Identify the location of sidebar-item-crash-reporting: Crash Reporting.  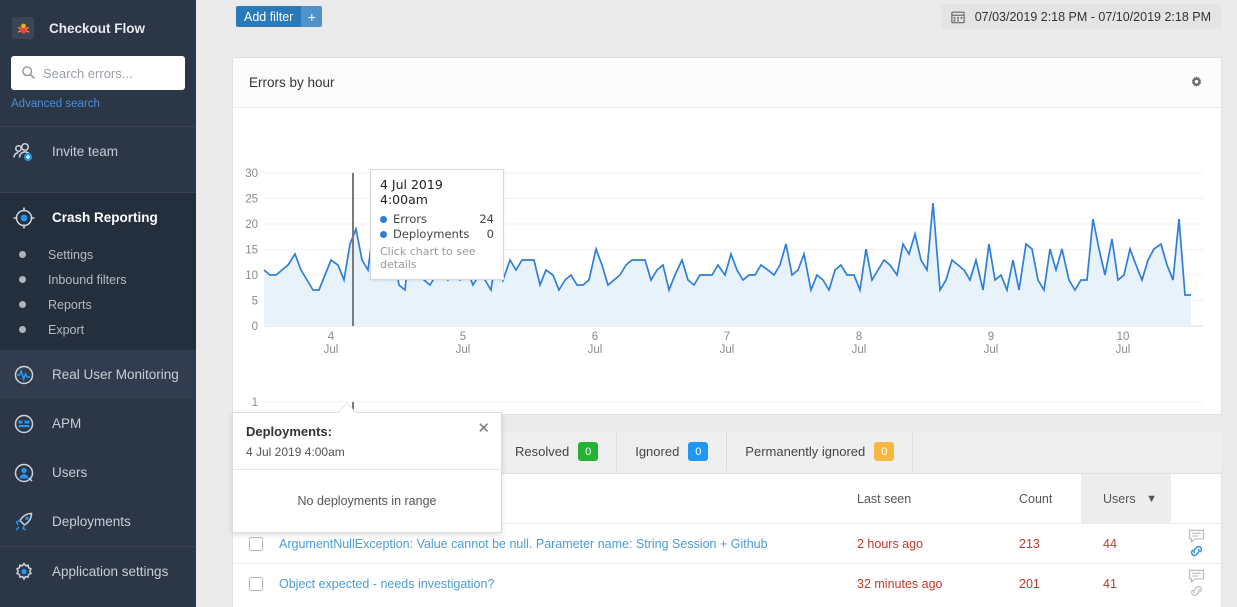
(98, 217).